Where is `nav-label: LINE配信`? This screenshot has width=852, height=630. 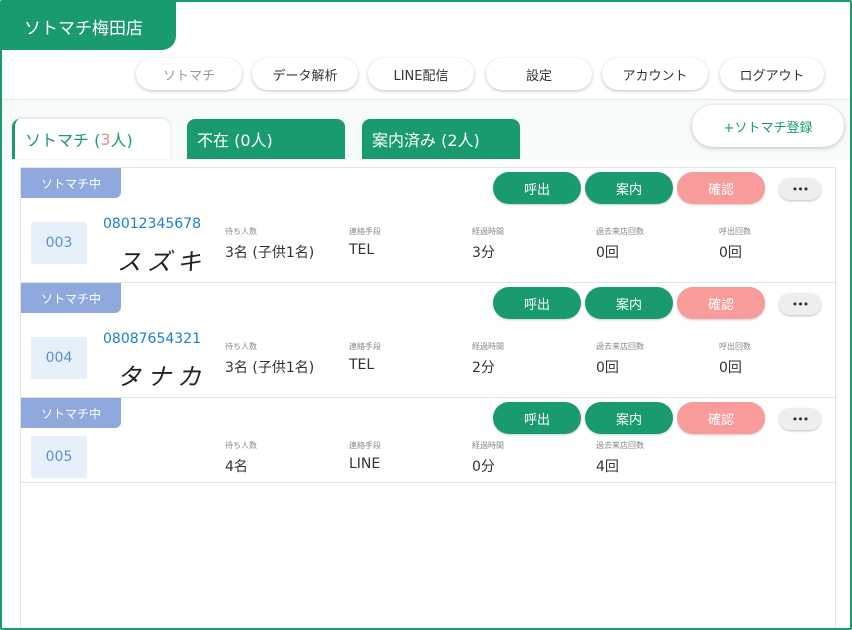
nav-label: LINE配信 is located at coordinates (421, 76).